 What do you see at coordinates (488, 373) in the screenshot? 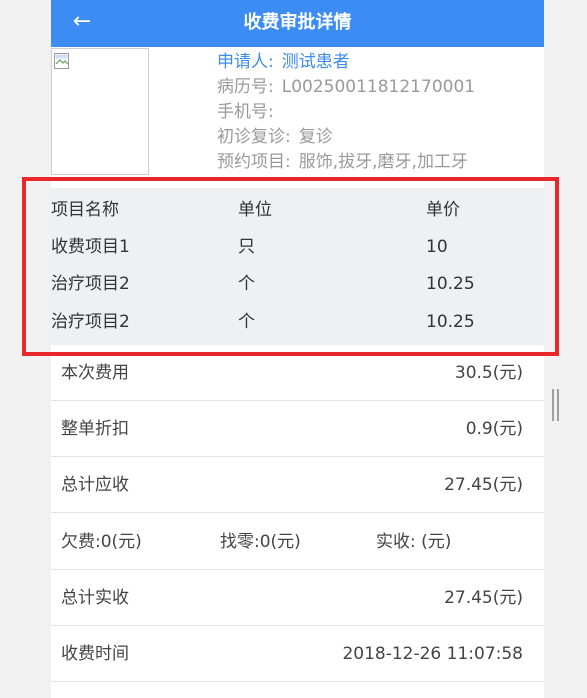
I see `this-fee-value: 30.5(元)` at bounding box center [488, 373].